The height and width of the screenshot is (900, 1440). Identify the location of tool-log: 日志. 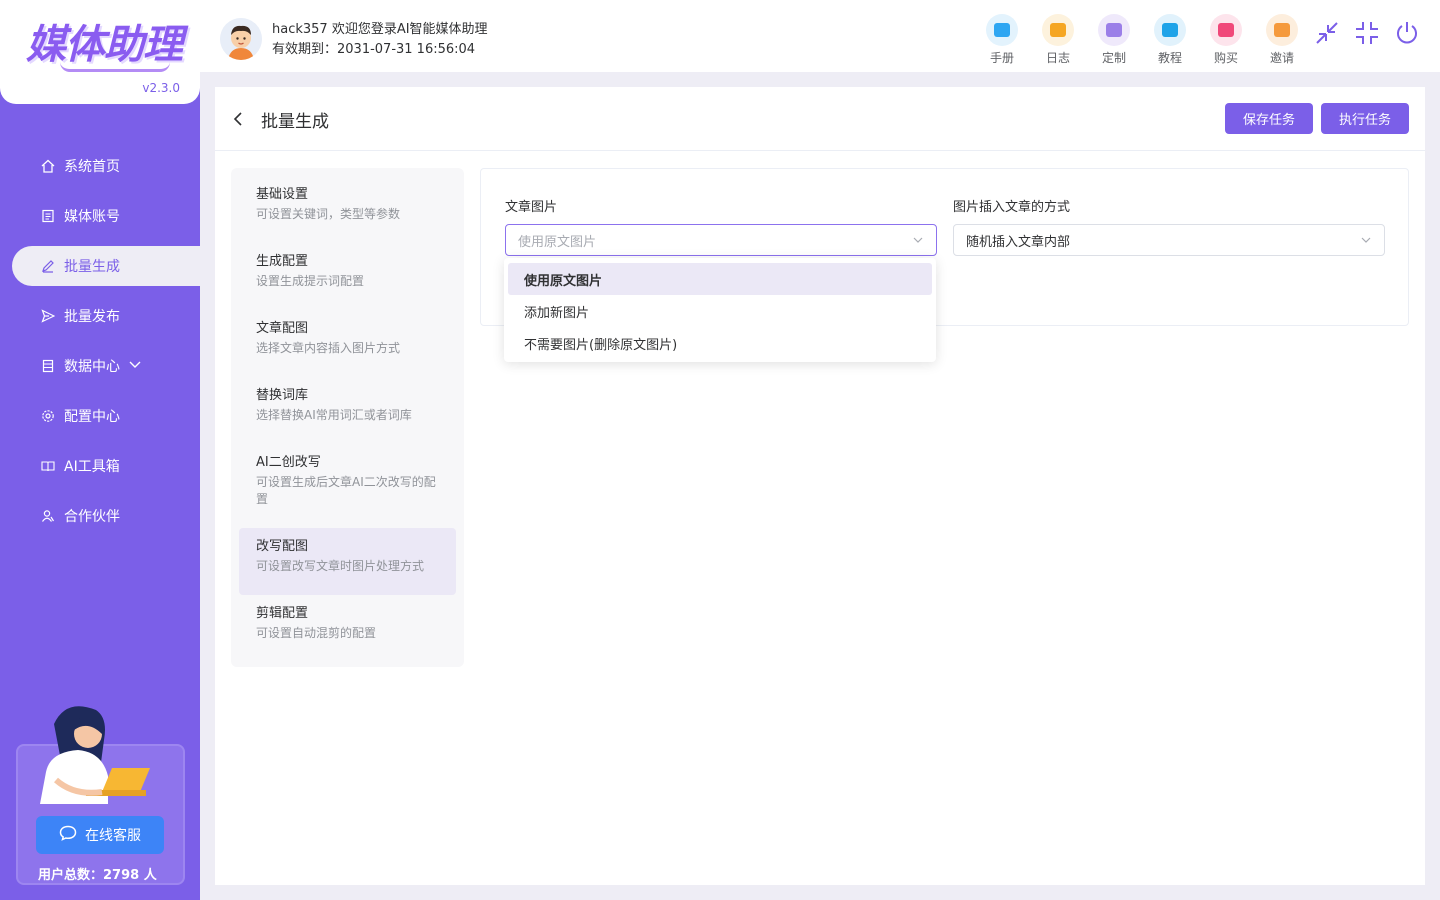
(1058, 40).